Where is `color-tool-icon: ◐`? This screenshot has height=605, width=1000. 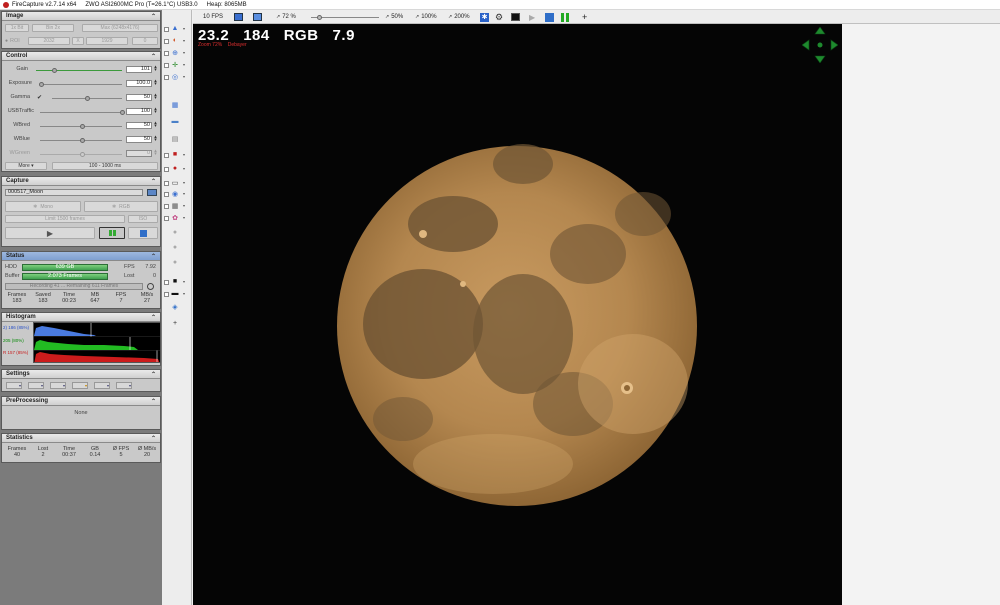
color-tool-icon: ◐ is located at coordinates (175, 40).